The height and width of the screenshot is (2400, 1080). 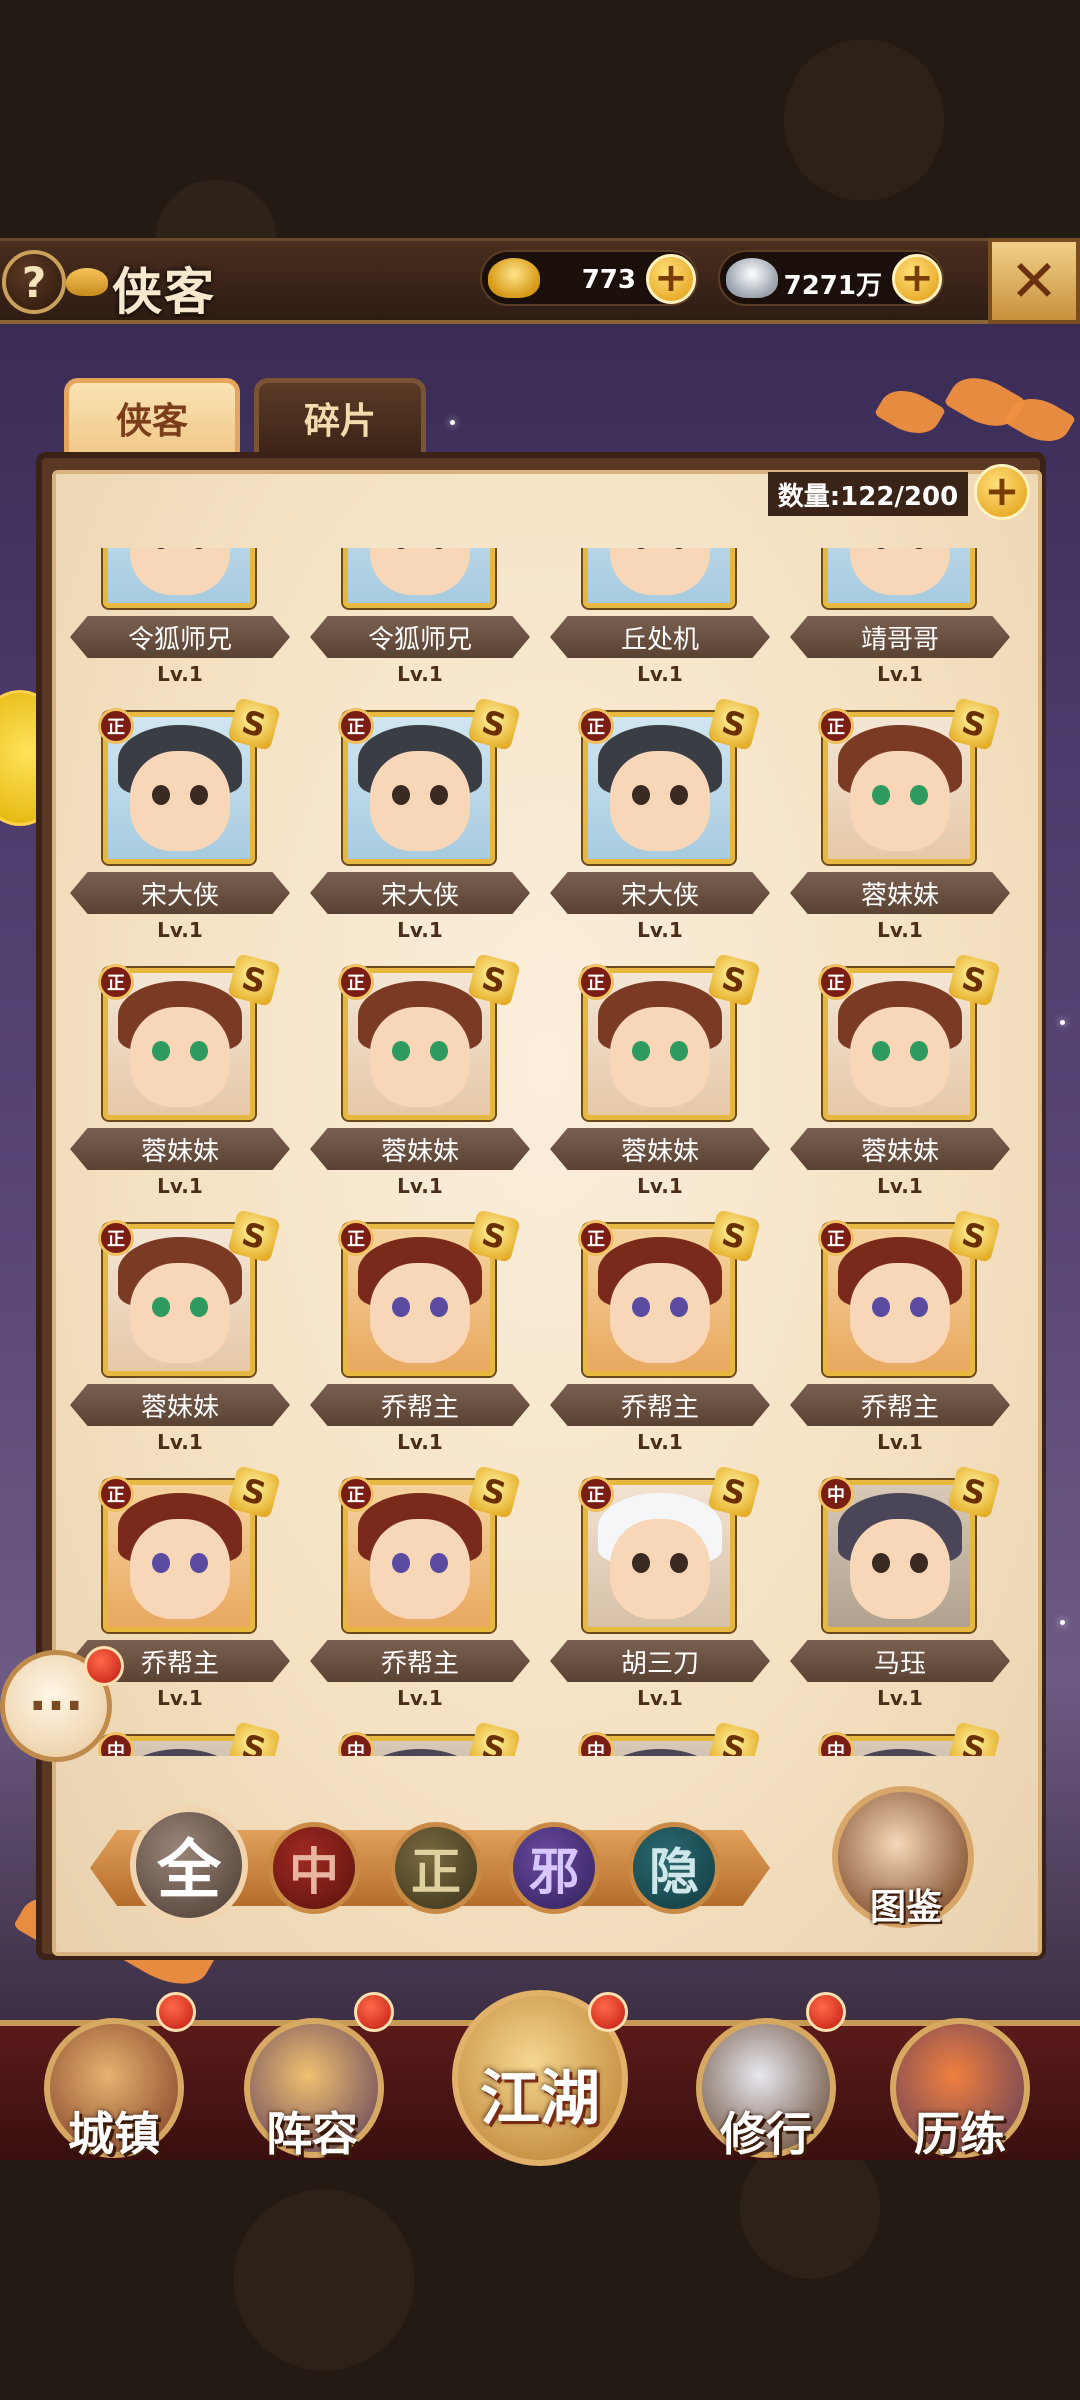 What do you see at coordinates (917, 279) in the screenshot?
I see `add-silver-button: +` at bounding box center [917, 279].